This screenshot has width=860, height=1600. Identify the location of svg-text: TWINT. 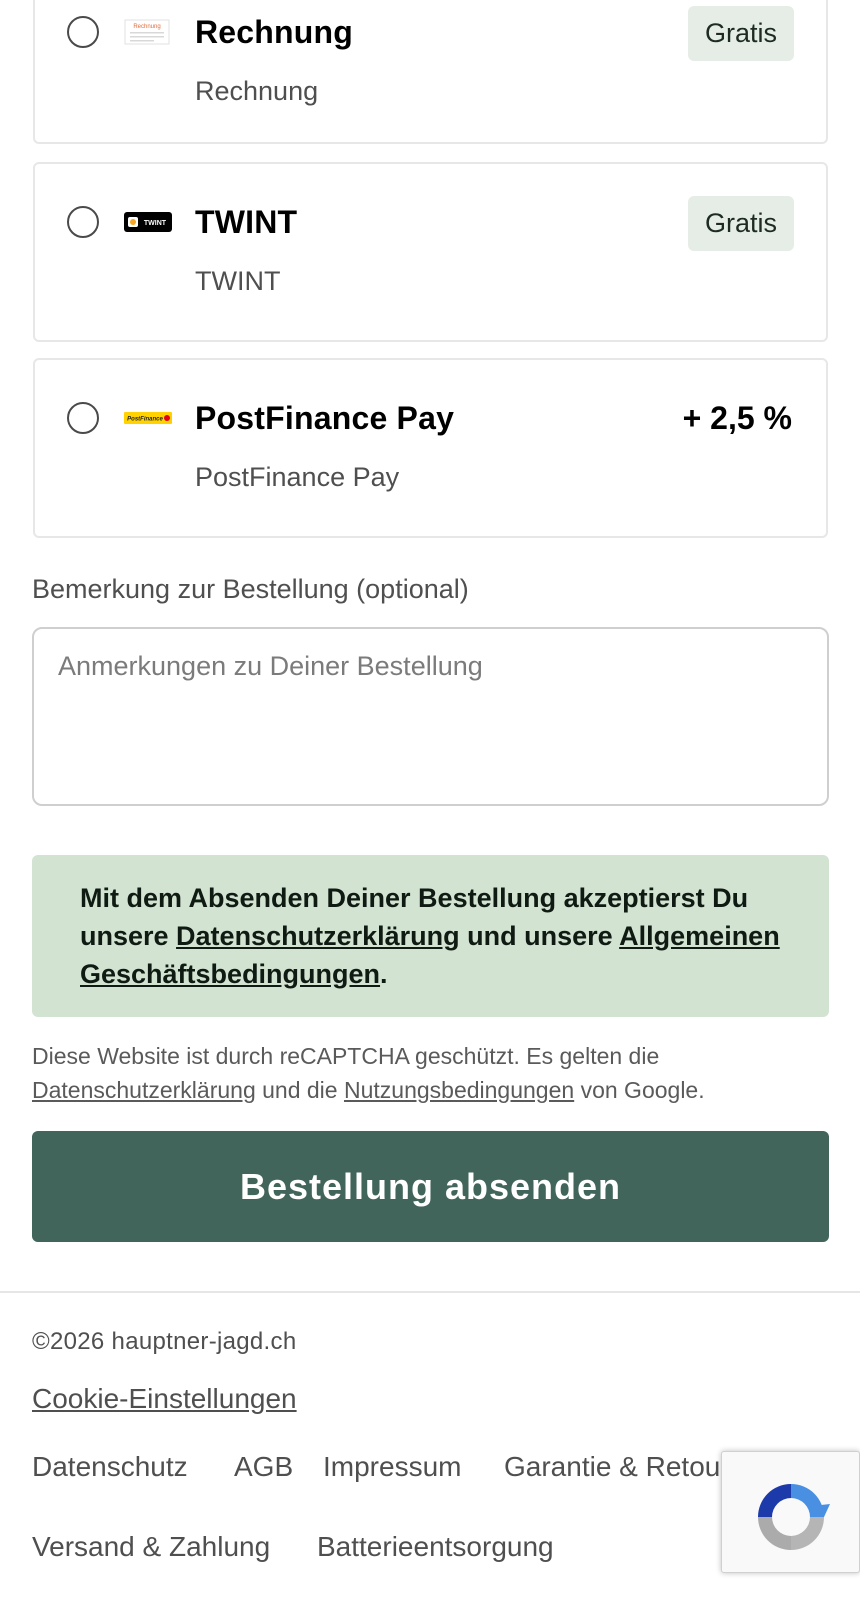
(155, 223).